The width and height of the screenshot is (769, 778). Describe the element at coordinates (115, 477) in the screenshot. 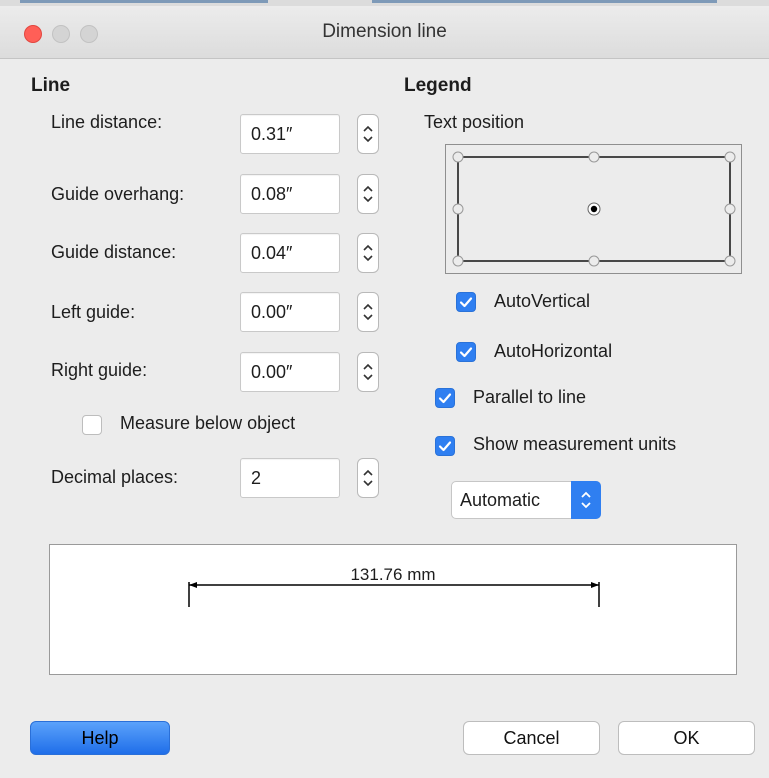

I see `decimal-places-label: Decimal places:` at that location.